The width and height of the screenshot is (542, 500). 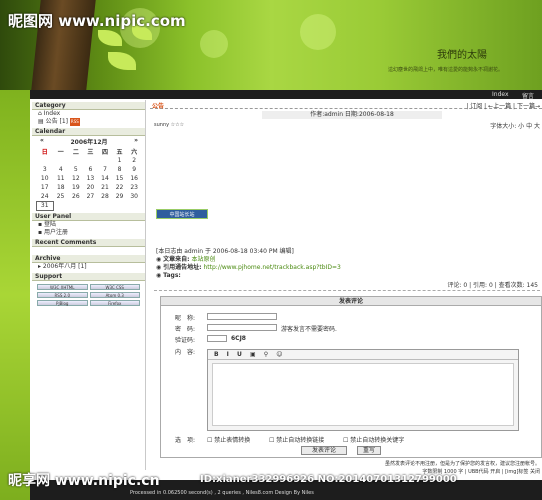 I want to click on calendar-day: 13, so click(x=90, y=178).